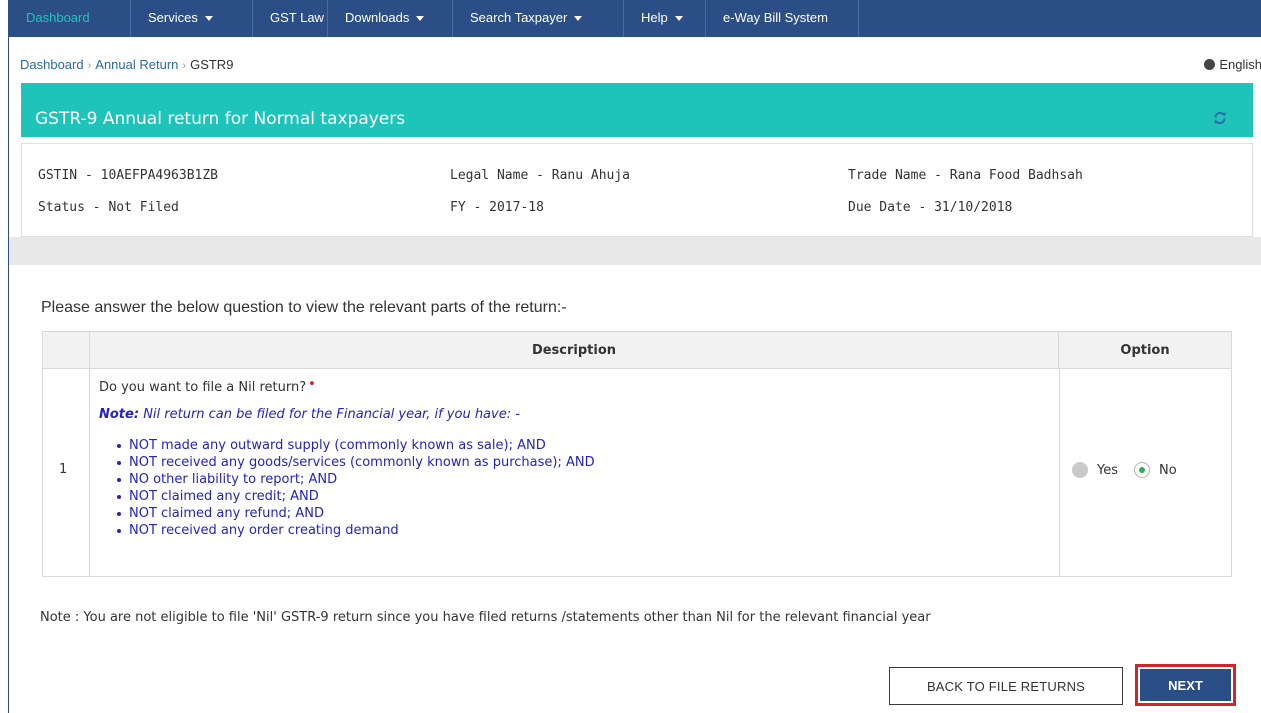 The width and height of the screenshot is (1261, 713). Describe the element at coordinates (1145, 350) in the screenshot. I see `header-option: Option` at that location.